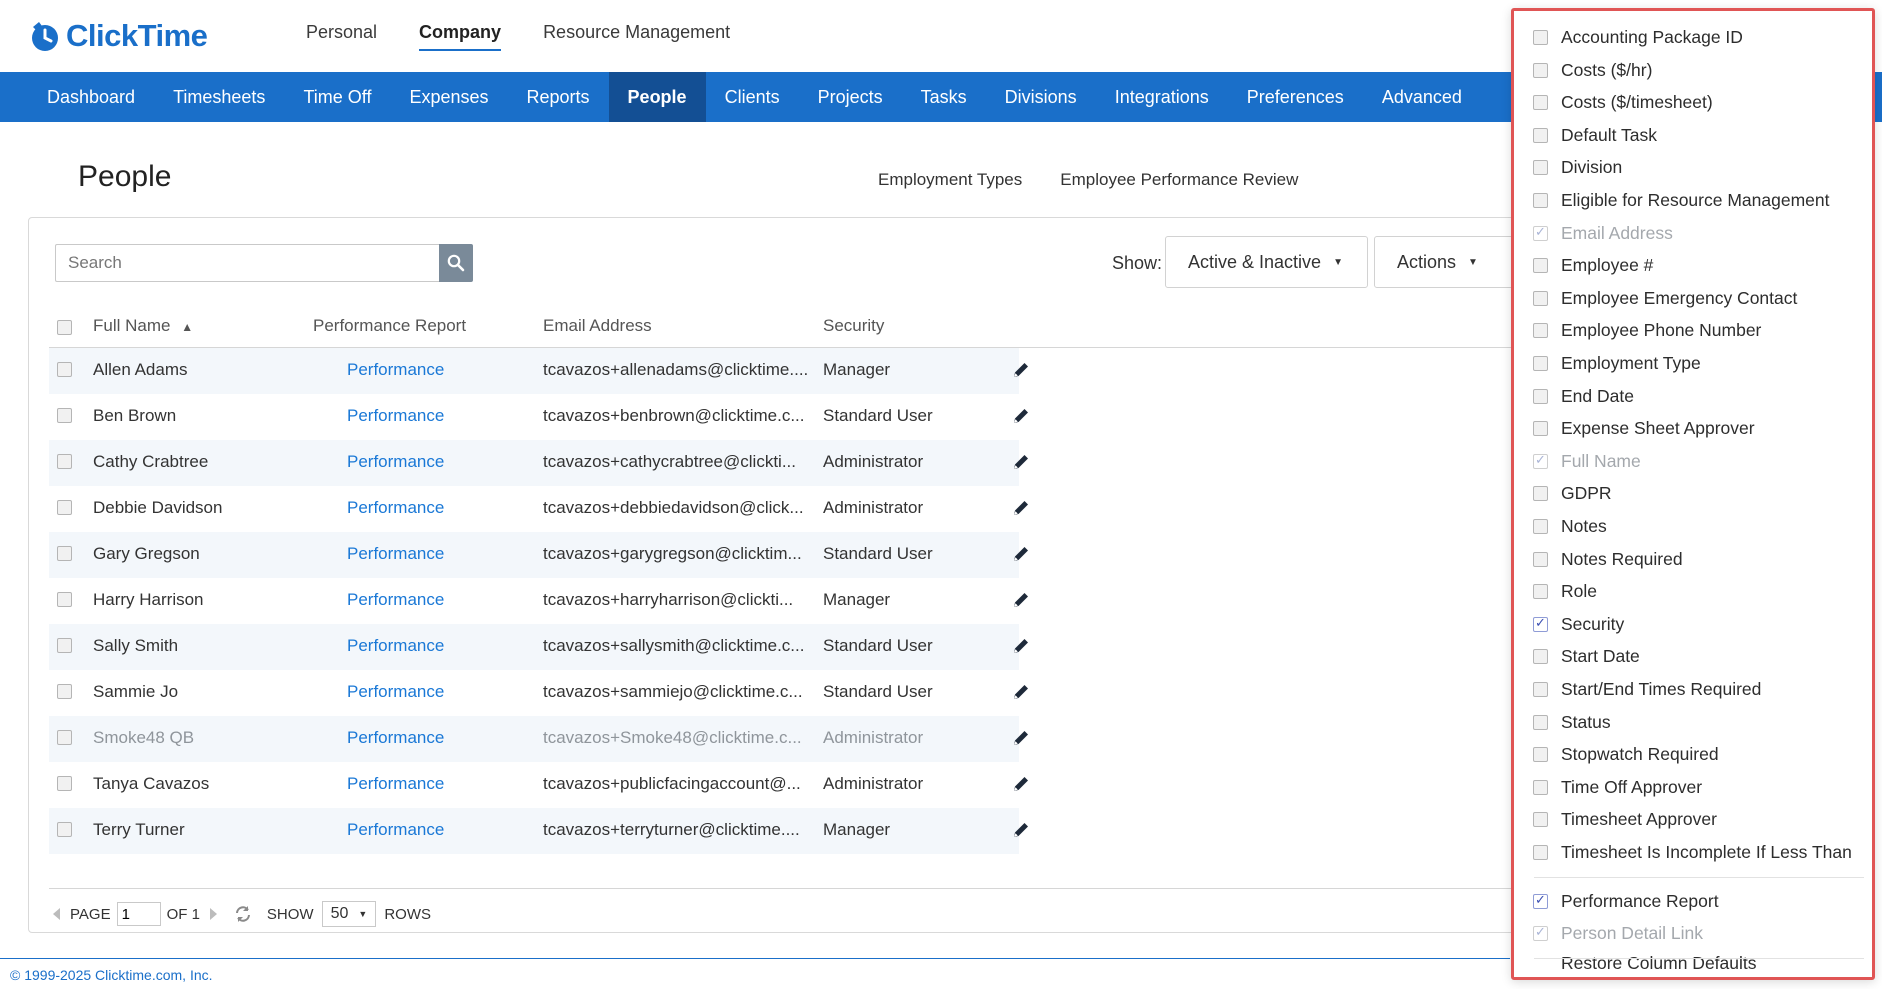 This screenshot has width=1882, height=989. I want to click on nav-reports: Reports, so click(558, 97).